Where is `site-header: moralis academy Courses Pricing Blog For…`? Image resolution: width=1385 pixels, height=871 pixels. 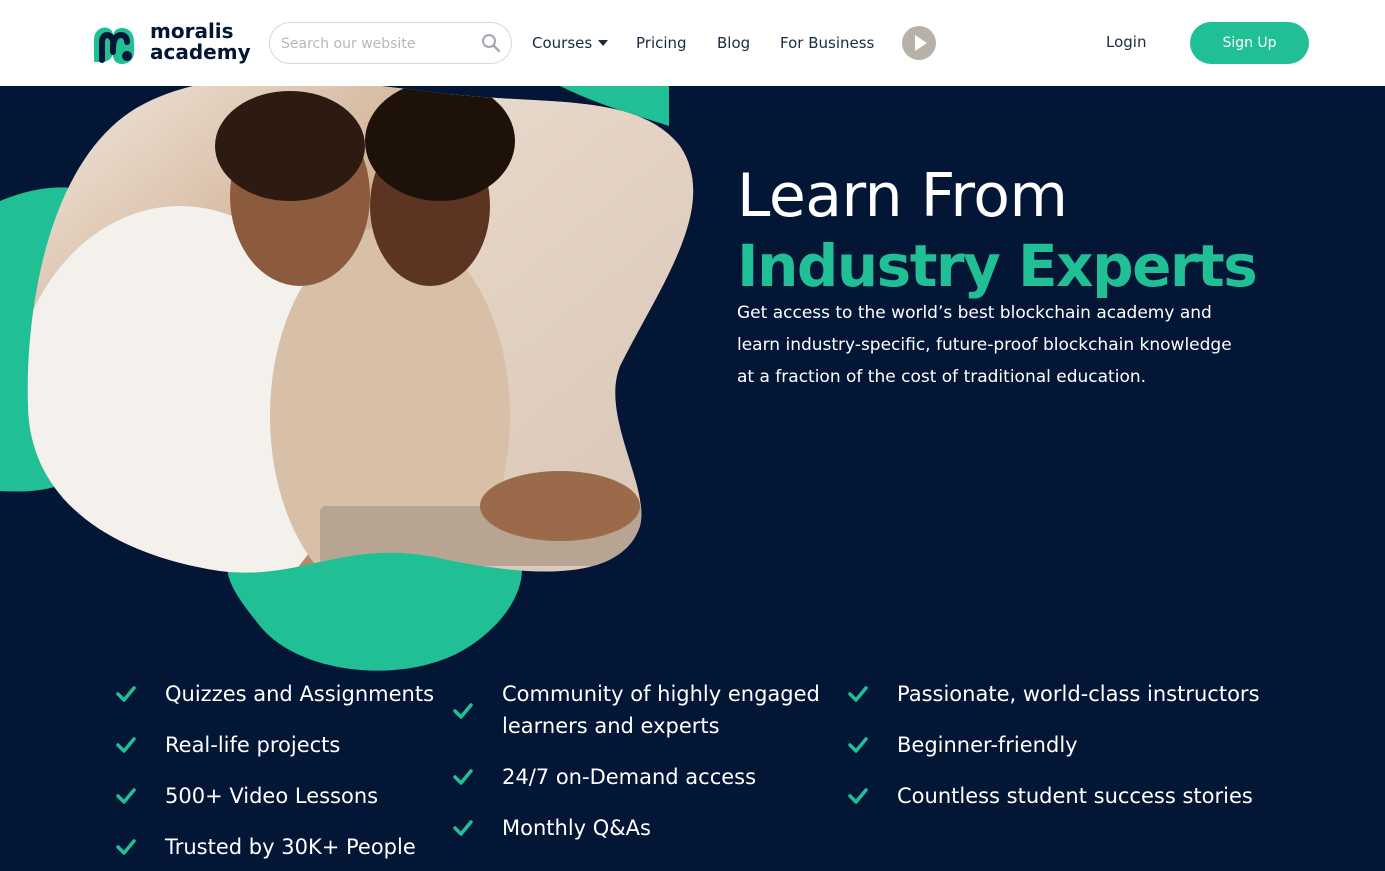 site-header: moralis academy Courses Pricing Blog For… is located at coordinates (692, 43).